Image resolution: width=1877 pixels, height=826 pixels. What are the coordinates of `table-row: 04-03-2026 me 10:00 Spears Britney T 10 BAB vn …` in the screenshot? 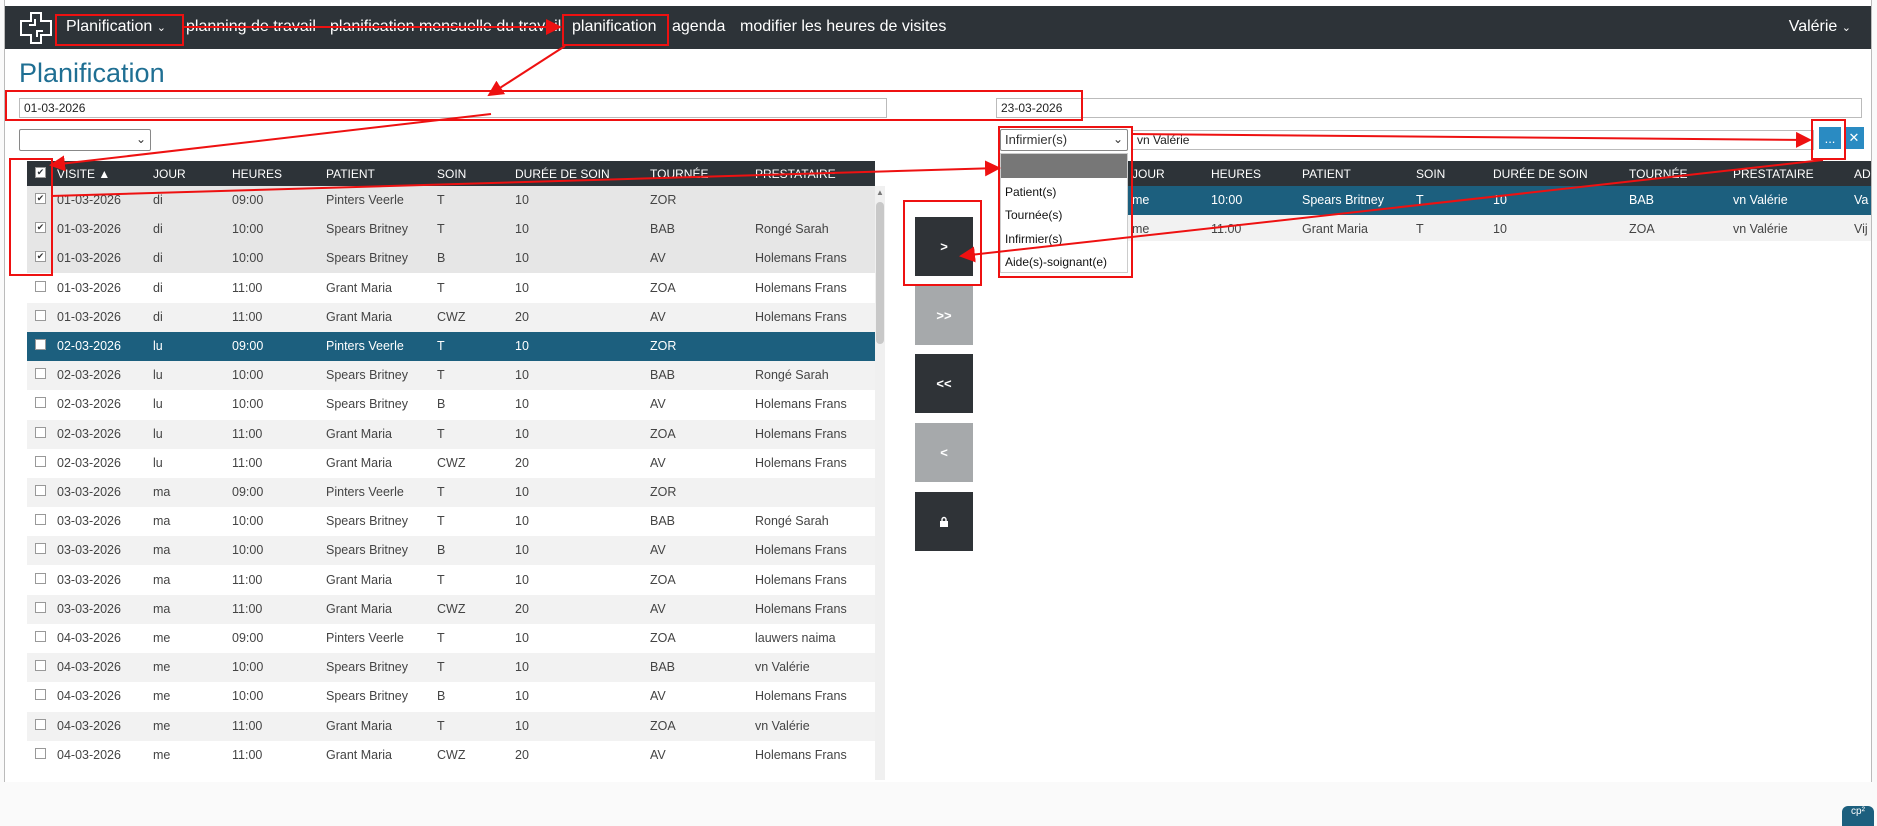 It's located at (451, 668).